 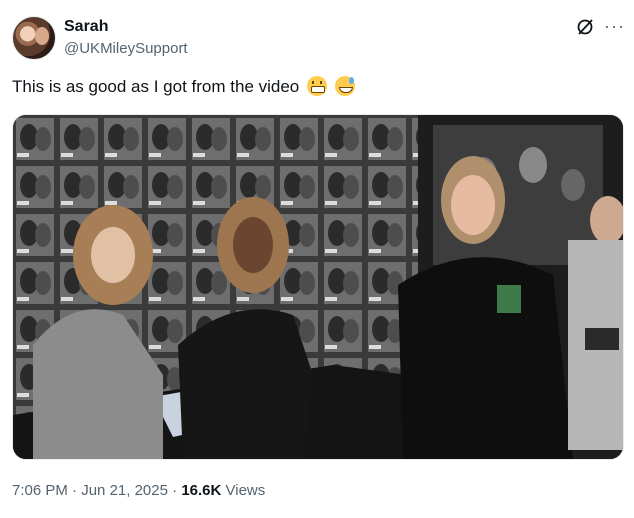 What do you see at coordinates (614, 26) in the screenshot?
I see `more-icon: ···` at bounding box center [614, 26].